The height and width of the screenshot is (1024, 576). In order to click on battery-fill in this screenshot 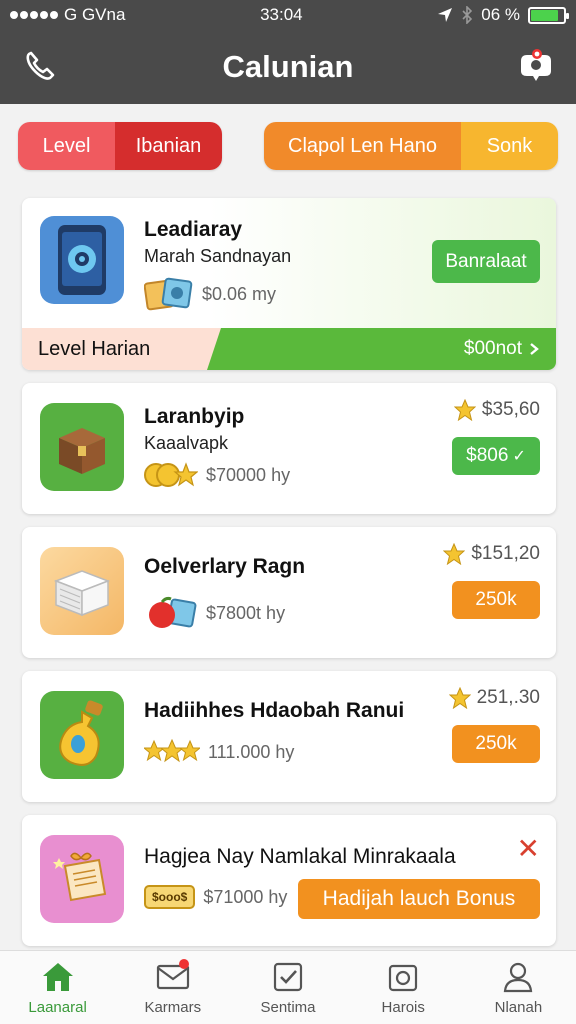, I will do `click(545, 15)`.